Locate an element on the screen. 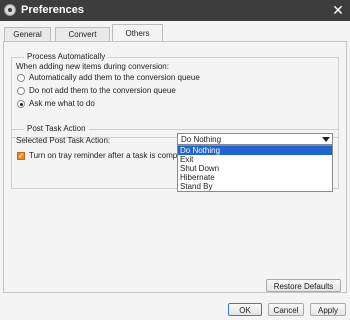 This screenshot has height=320, width=350. option-do-nothing: Do Nothing is located at coordinates (255, 150).